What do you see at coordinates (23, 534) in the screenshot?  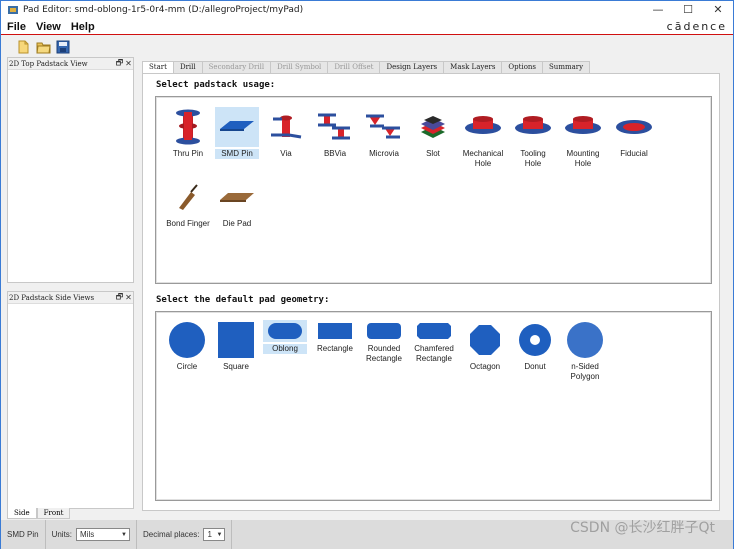 I see `status-mode-text: SMD Pin` at bounding box center [23, 534].